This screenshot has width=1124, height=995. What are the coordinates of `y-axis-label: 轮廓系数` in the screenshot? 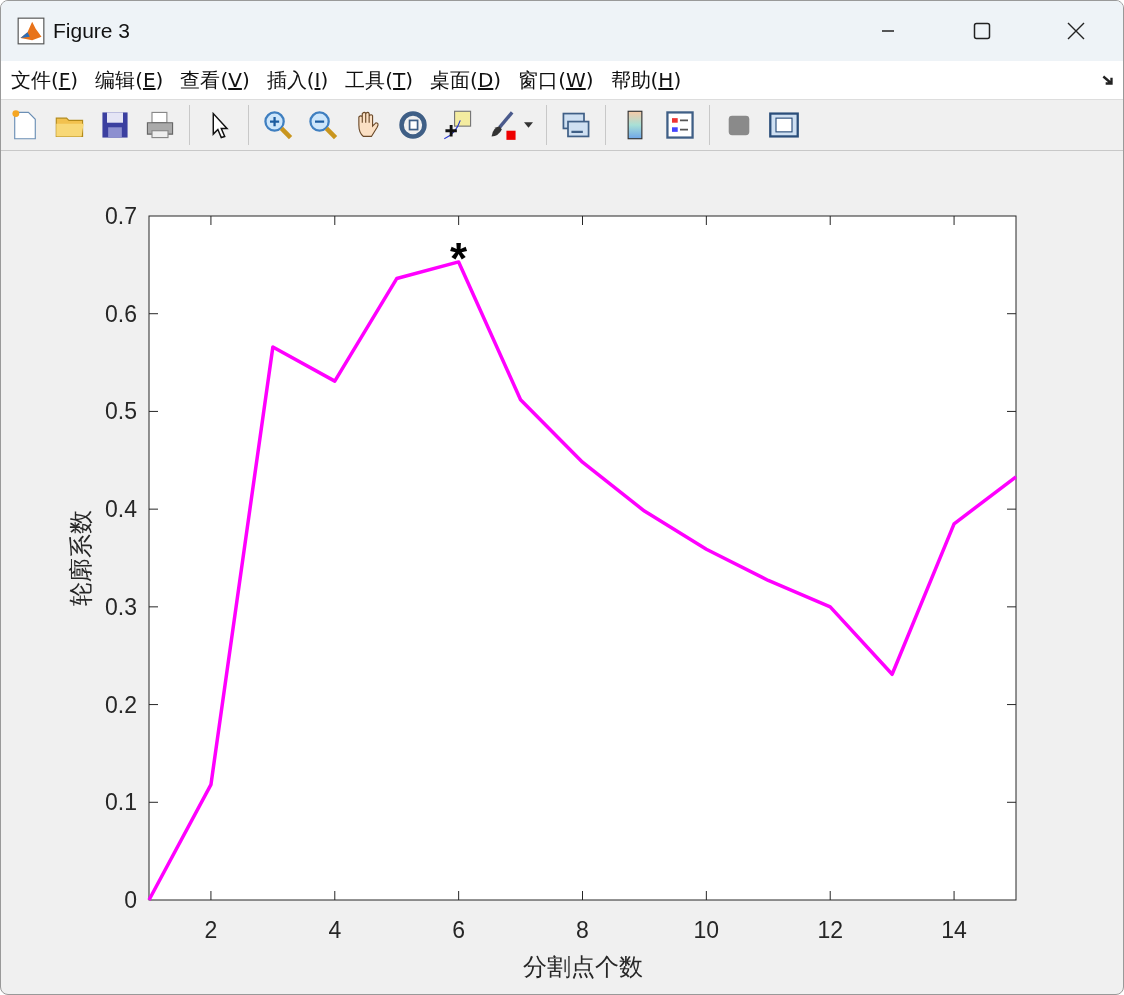 It's located at (81, 558).